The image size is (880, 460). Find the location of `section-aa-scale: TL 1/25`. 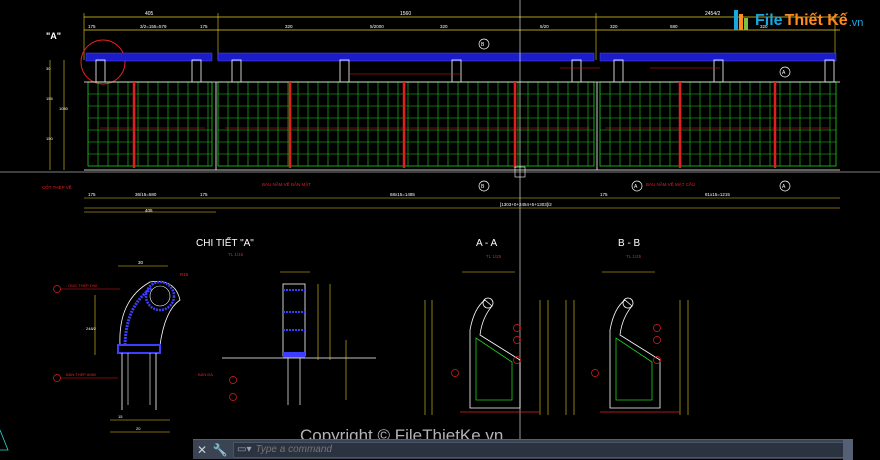

section-aa-scale: TL 1/25 is located at coordinates (494, 256).